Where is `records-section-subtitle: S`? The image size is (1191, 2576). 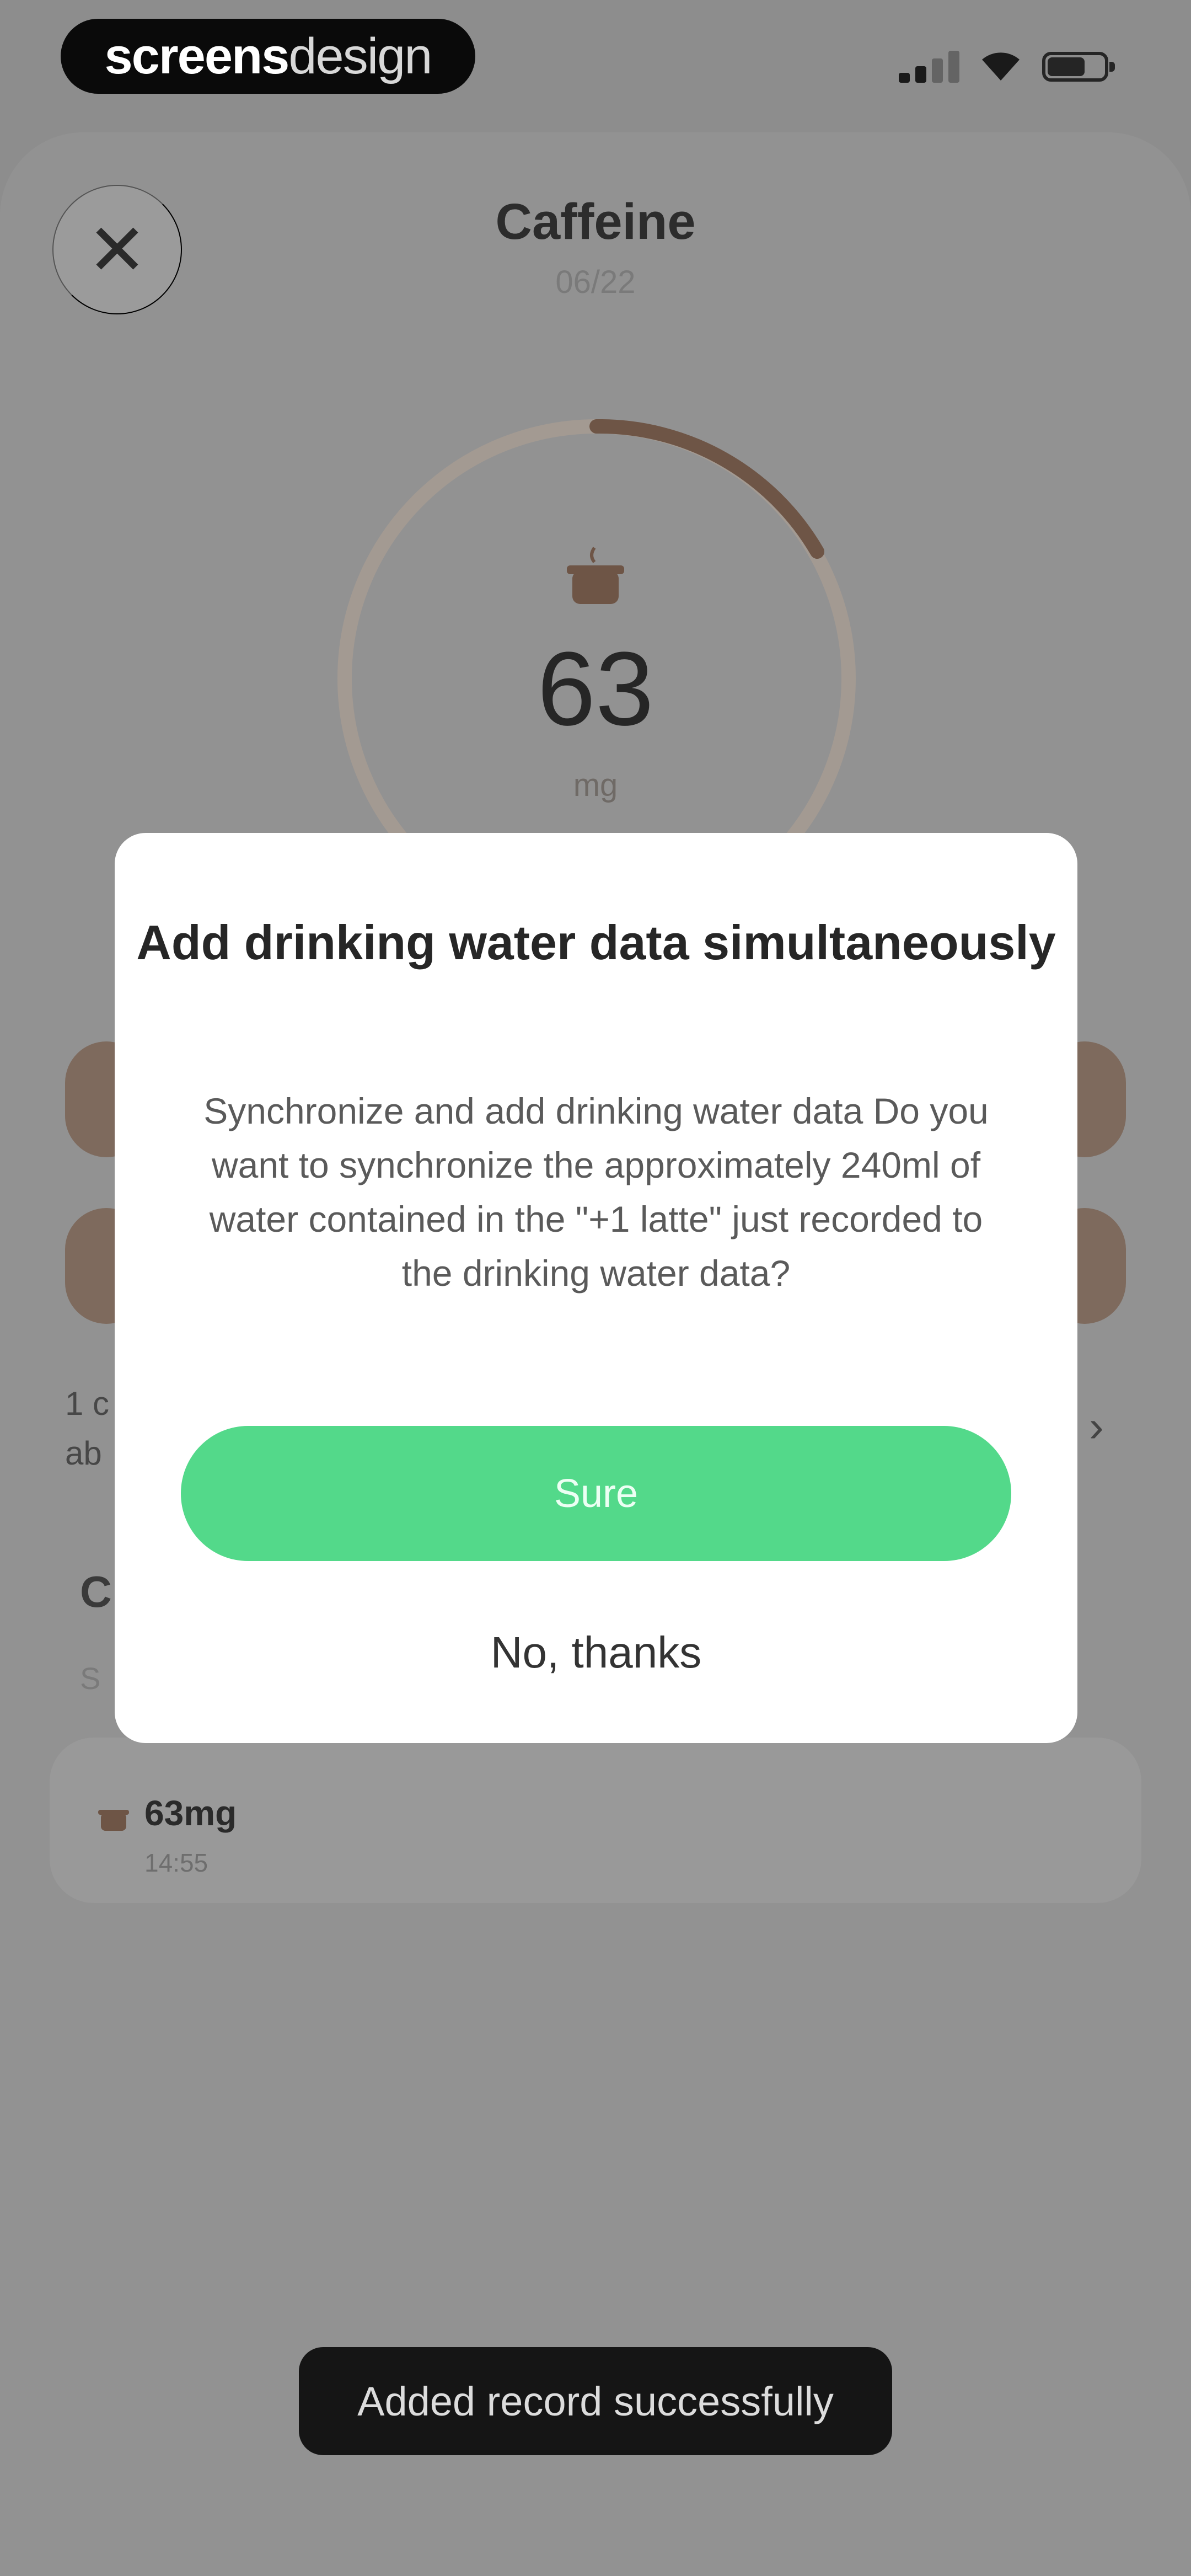 records-section-subtitle: S is located at coordinates (90, 1678).